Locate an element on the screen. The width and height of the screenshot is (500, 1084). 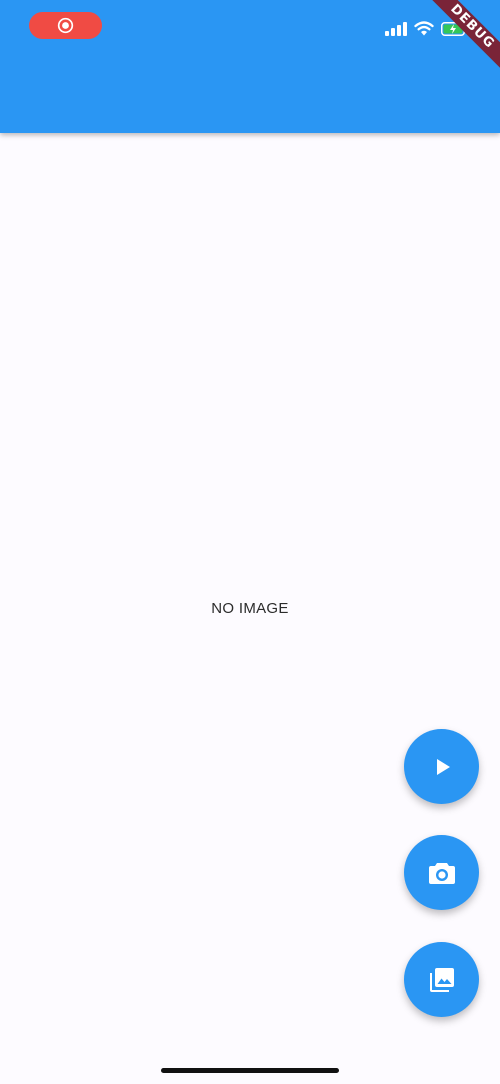
app-bar is located at coordinates (250, 66).